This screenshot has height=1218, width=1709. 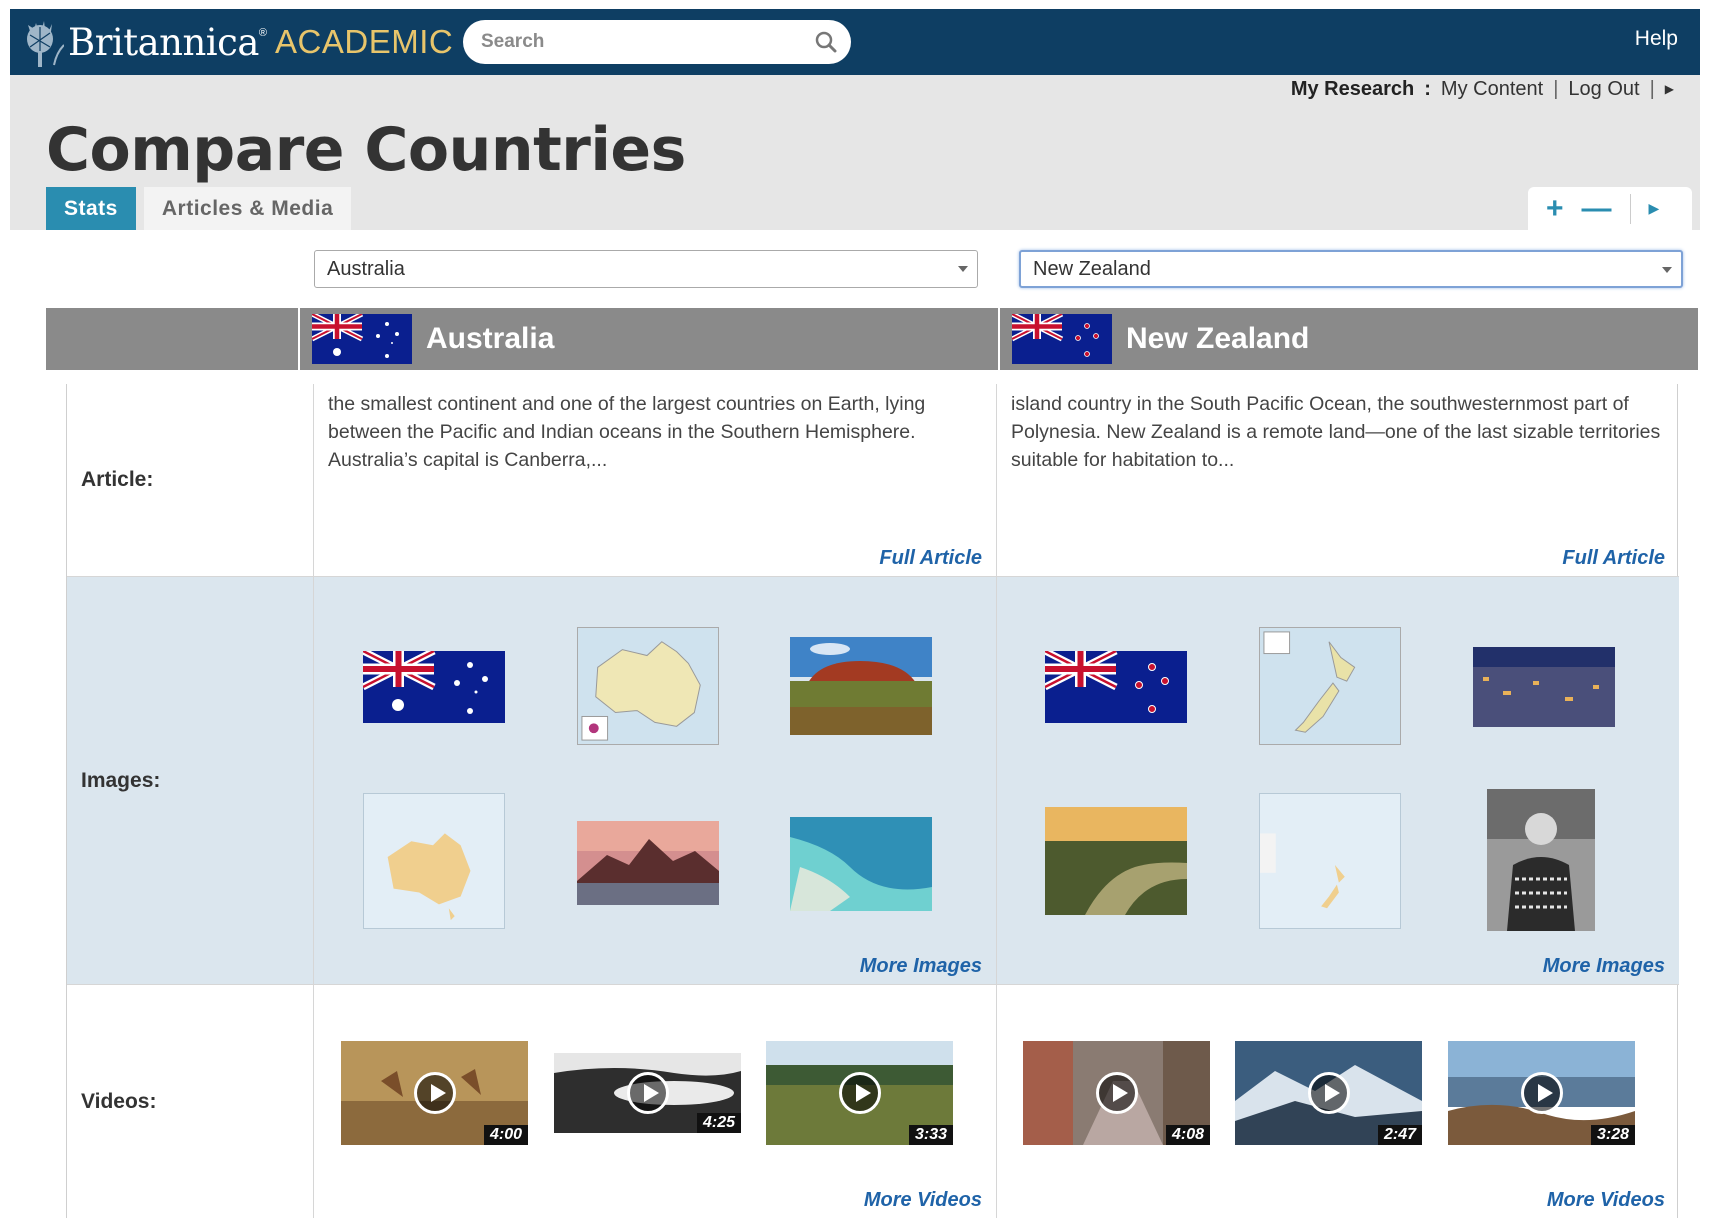 What do you see at coordinates (366, 150) in the screenshot?
I see `page-title: Compare Countries` at bounding box center [366, 150].